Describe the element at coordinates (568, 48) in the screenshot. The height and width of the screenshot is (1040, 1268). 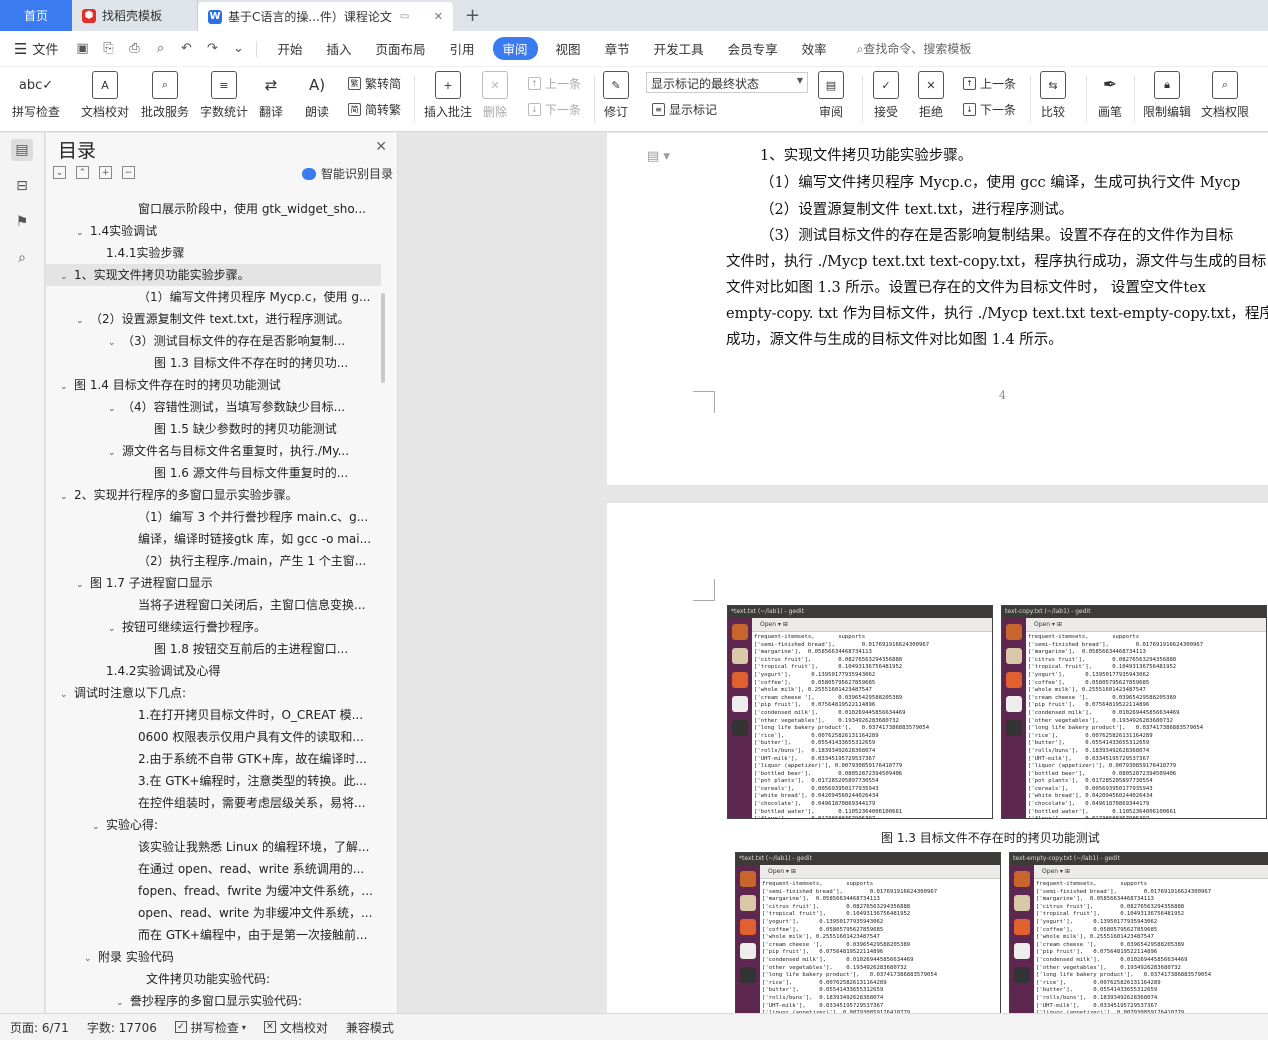
I see `menu-view: 视图` at that location.